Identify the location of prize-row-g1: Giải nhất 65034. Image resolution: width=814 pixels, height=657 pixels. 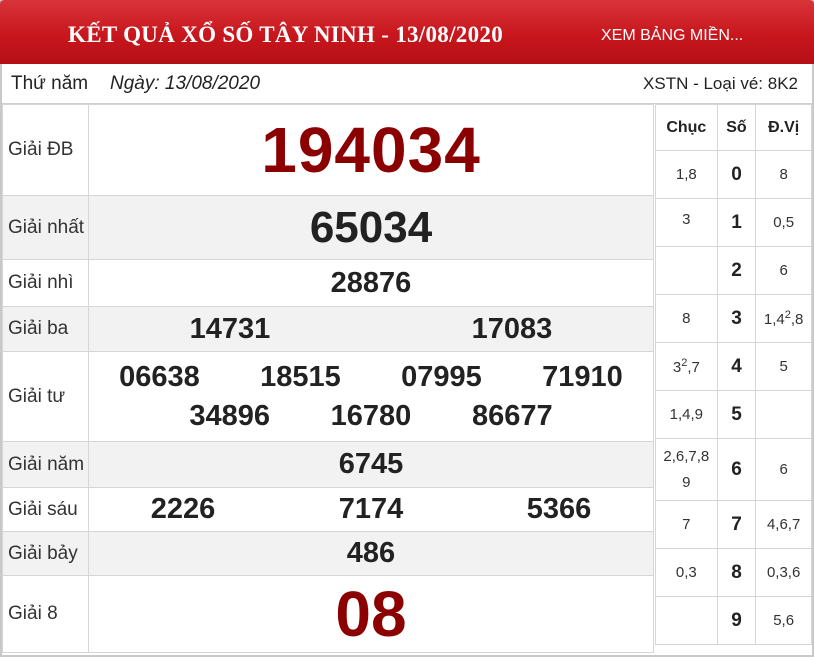
(328, 227).